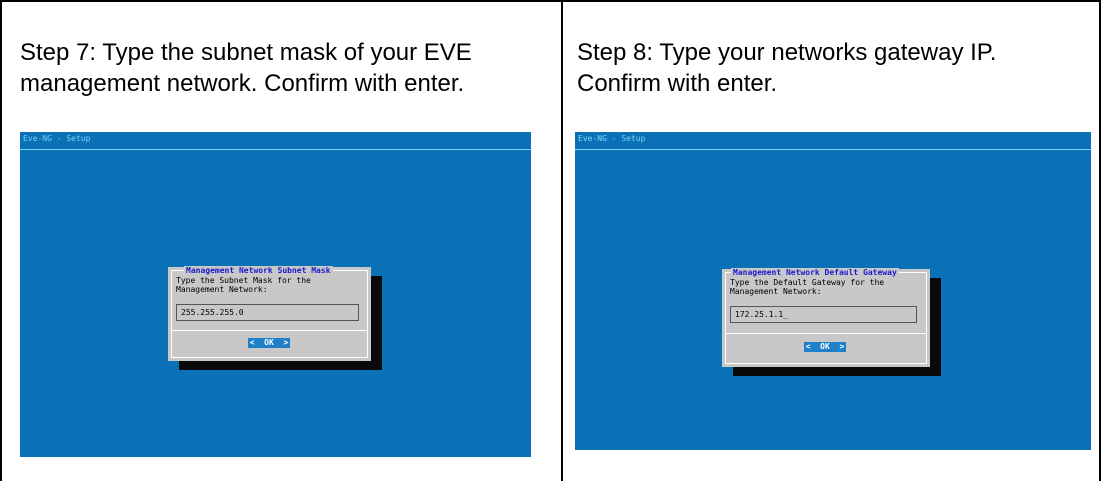 Image resolution: width=1104 pixels, height=481 pixels. I want to click on step-8-caption-line-2: Confirm with enter., so click(677, 83).